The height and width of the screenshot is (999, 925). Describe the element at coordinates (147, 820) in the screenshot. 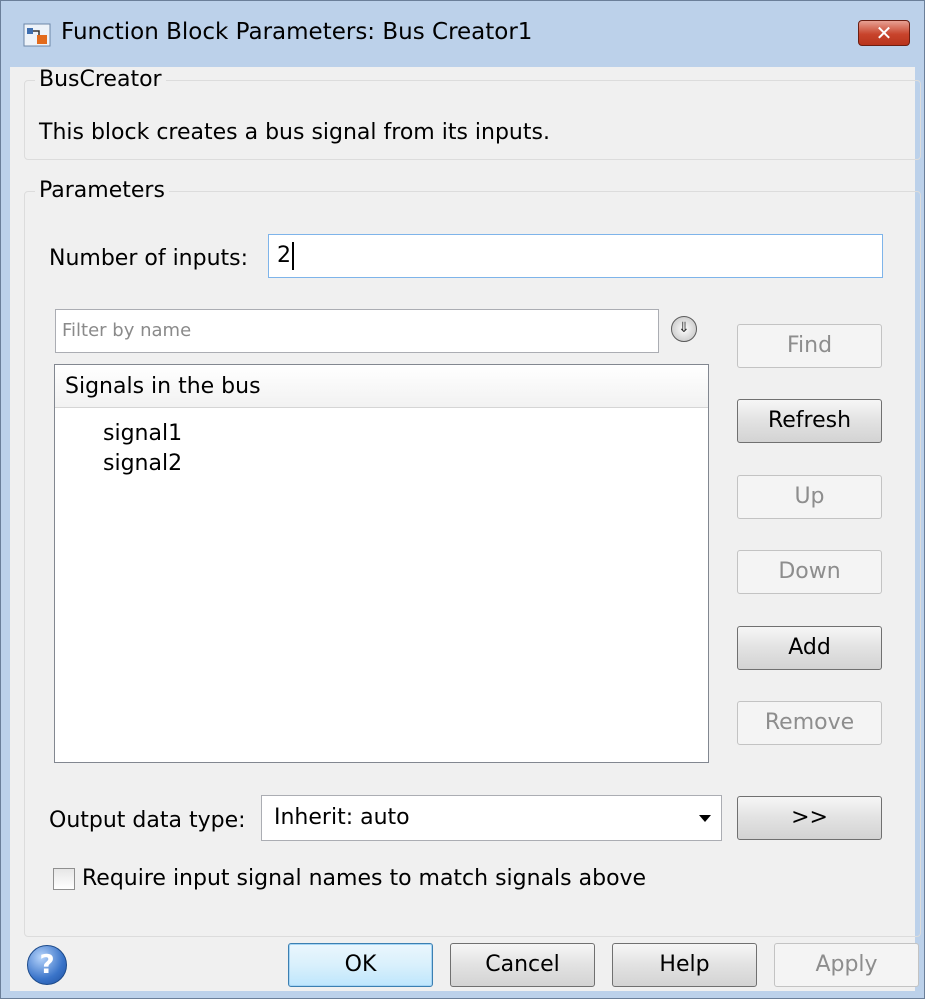

I see `output-data-type-label: Output data type:` at that location.